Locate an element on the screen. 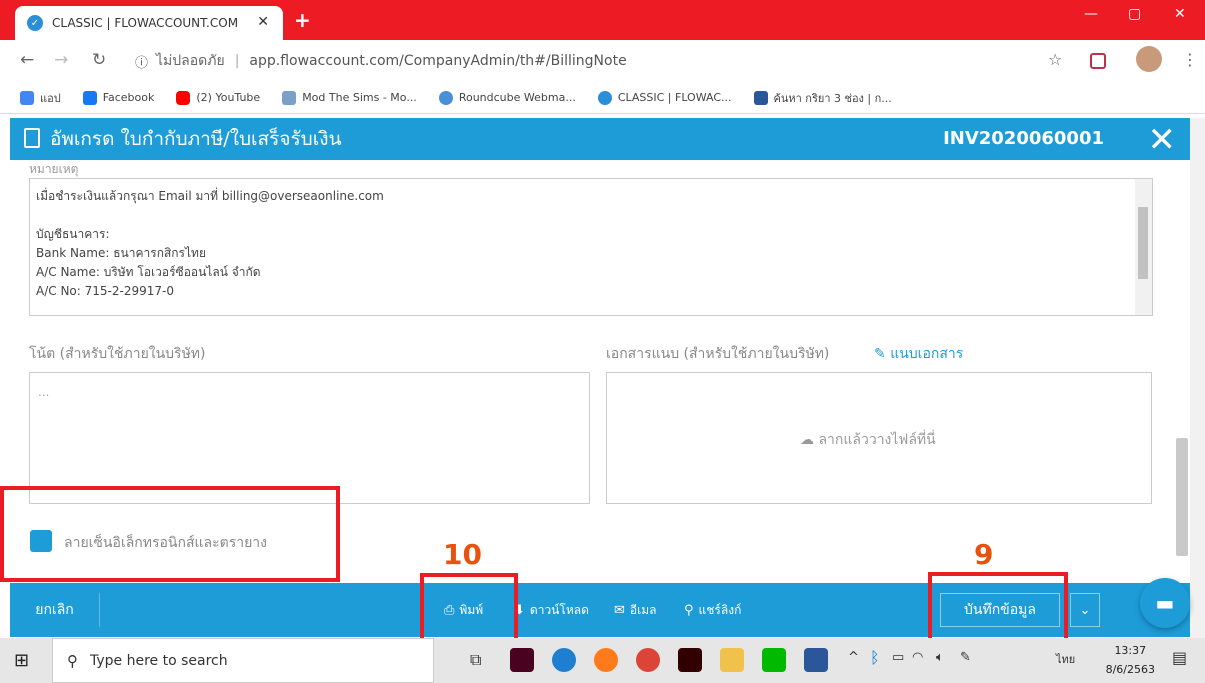 The width and height of the screenshot is (1205, 683). tab-title: CLASSIC | FLOWACCOUNT.COM is located at coordinates (145, 23).